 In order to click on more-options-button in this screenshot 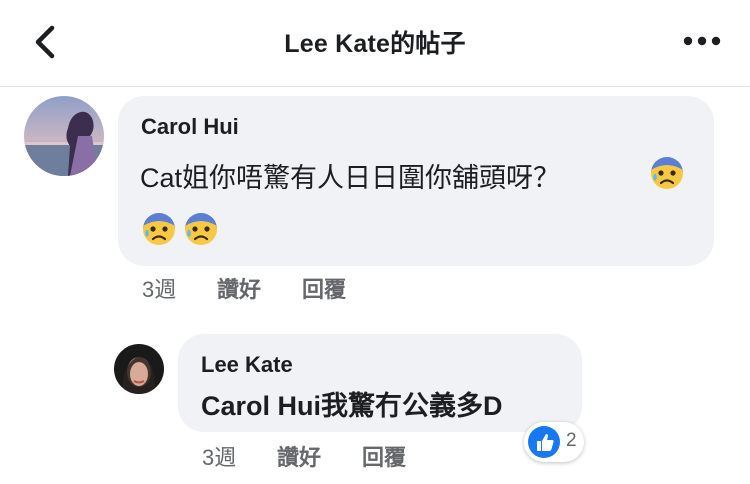, I will do `click(702, 41)`.